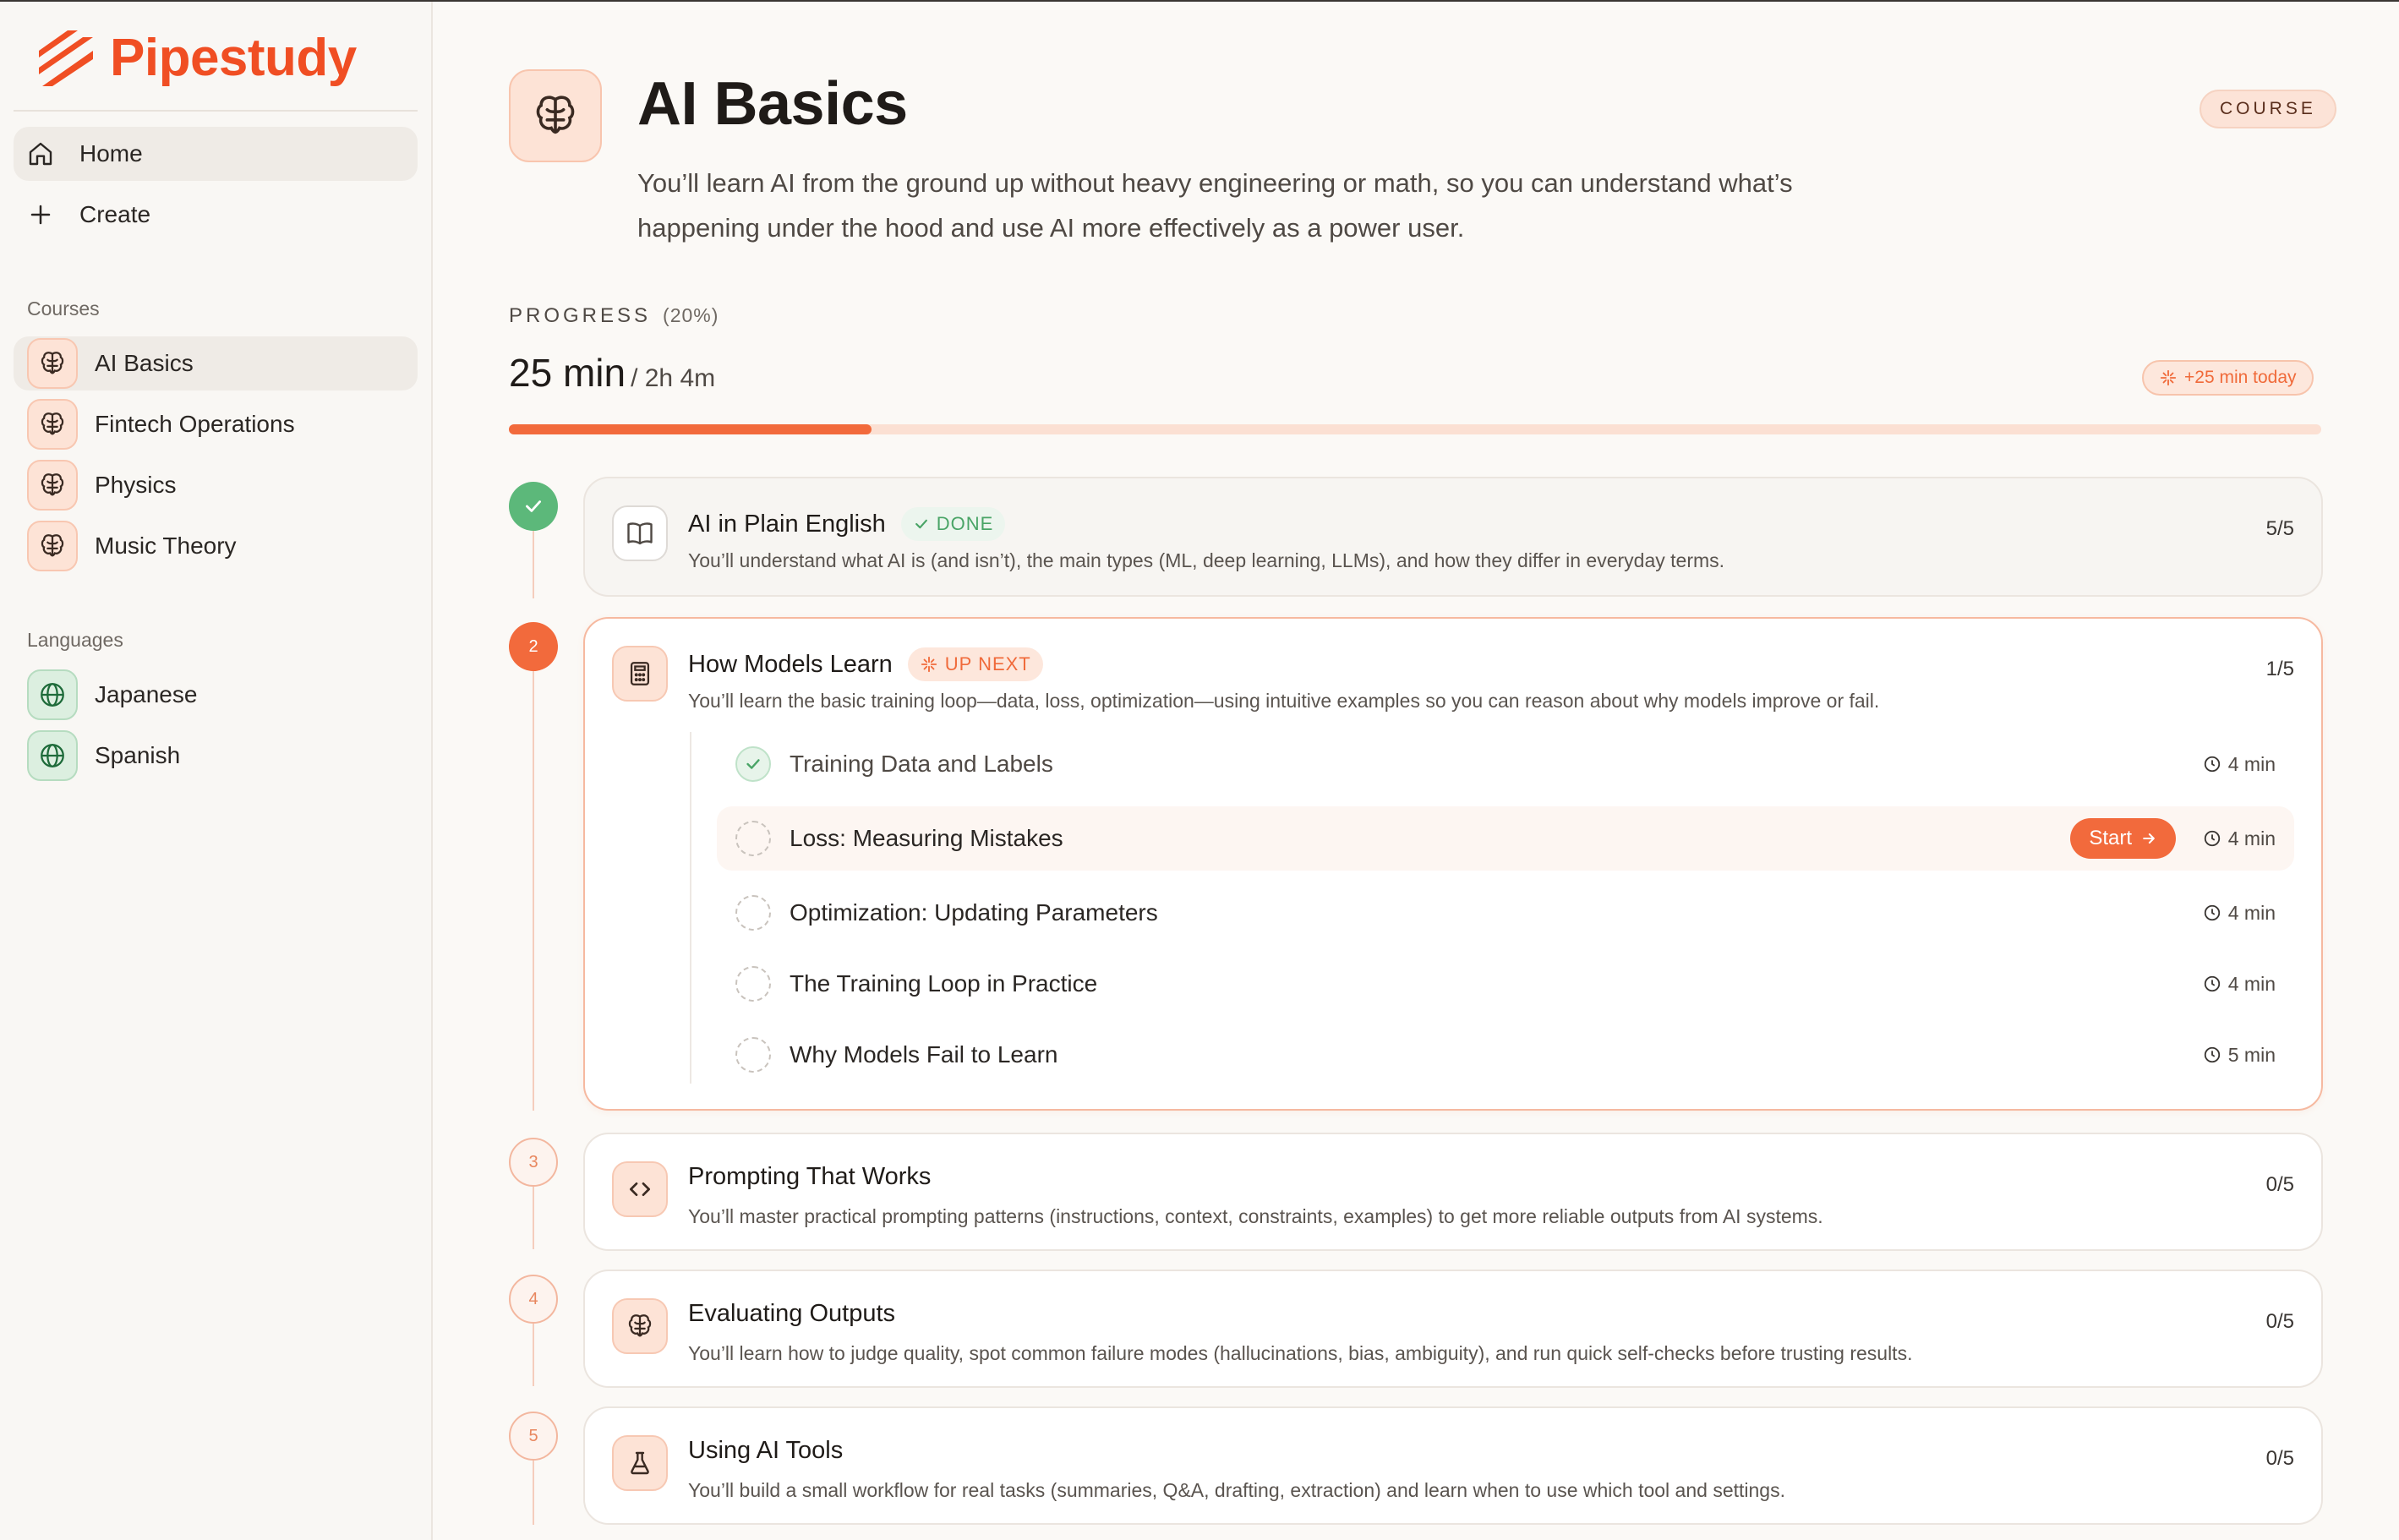  What do you see at coordinates (40, 214) in the screenshot?
I see `plus-icon` at bounding box center [40, 214].